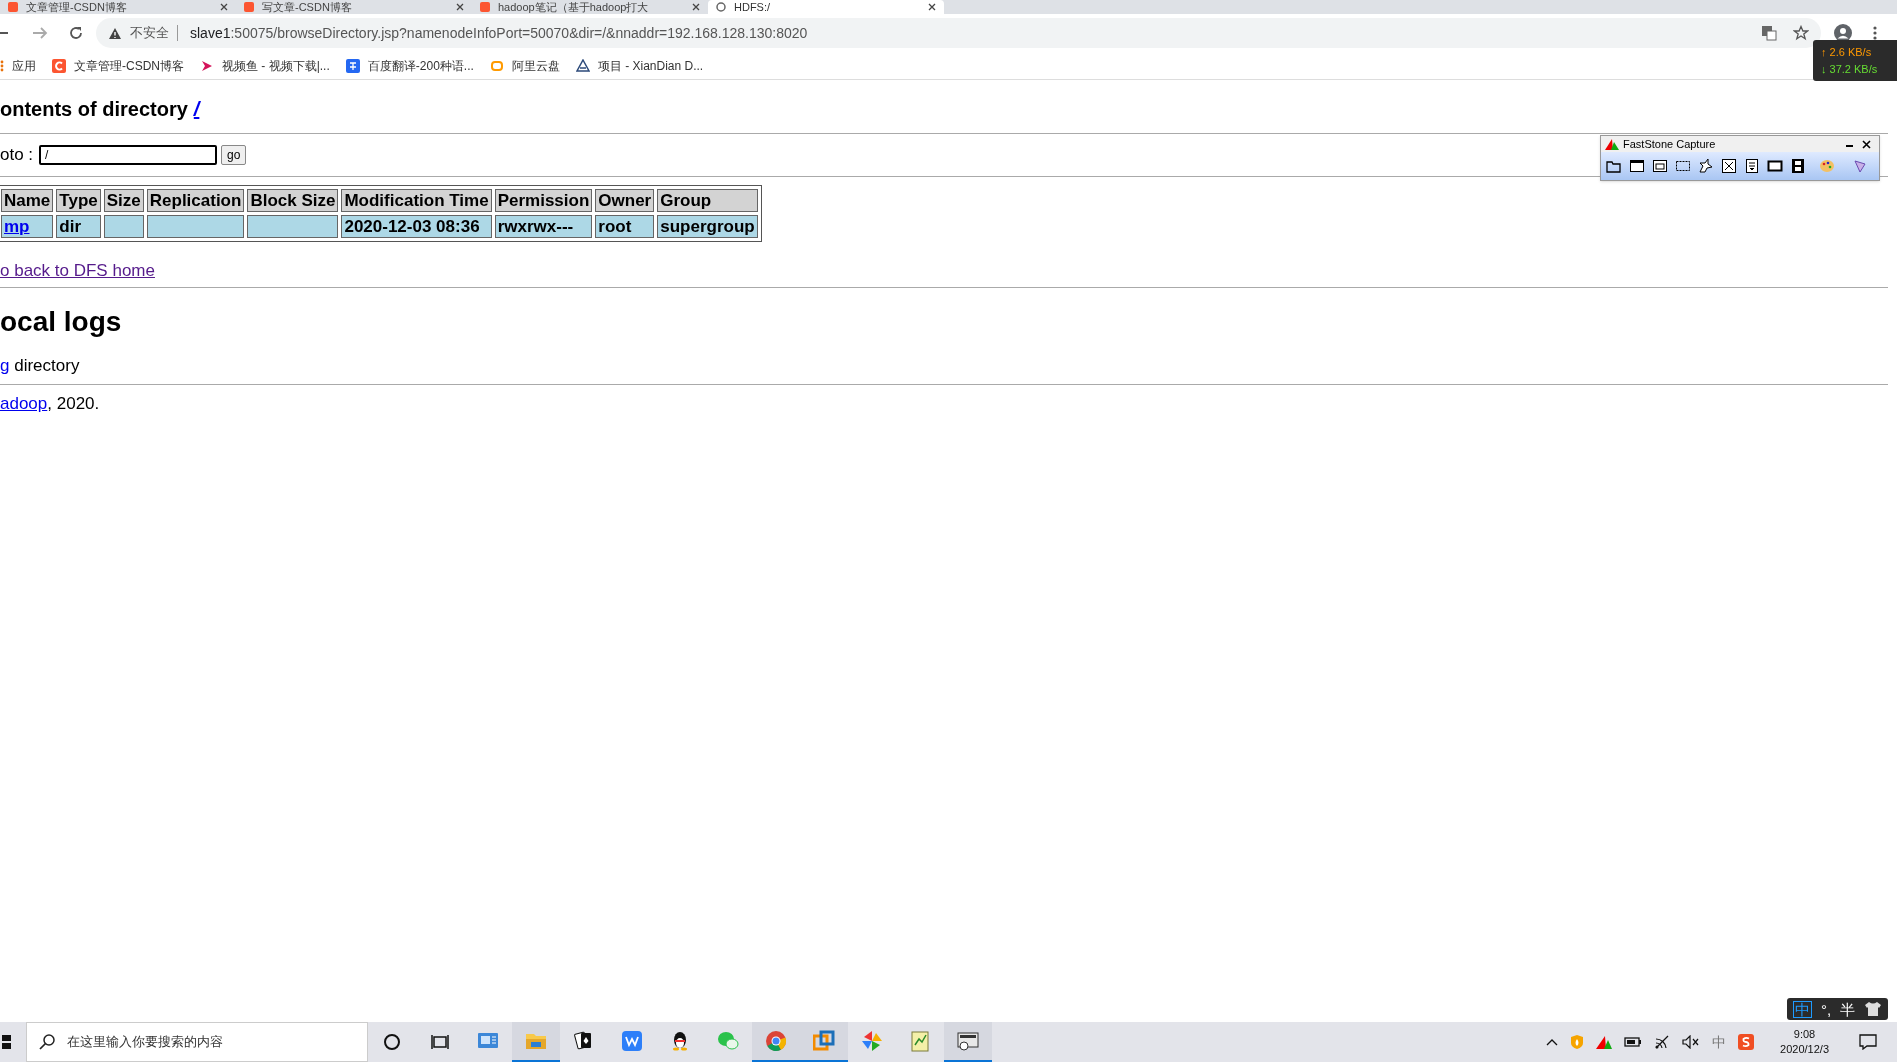  What do you see at coordinates (1875, 33) in the screenshot?
I see `menu-icon` at bounding box center [1875, 33].